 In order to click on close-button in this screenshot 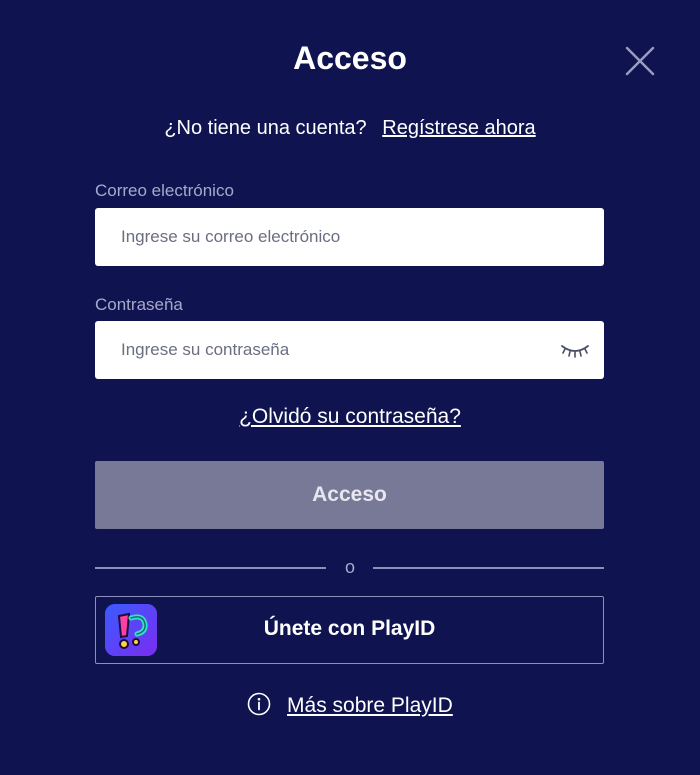, I will do `click(640, 61)`.